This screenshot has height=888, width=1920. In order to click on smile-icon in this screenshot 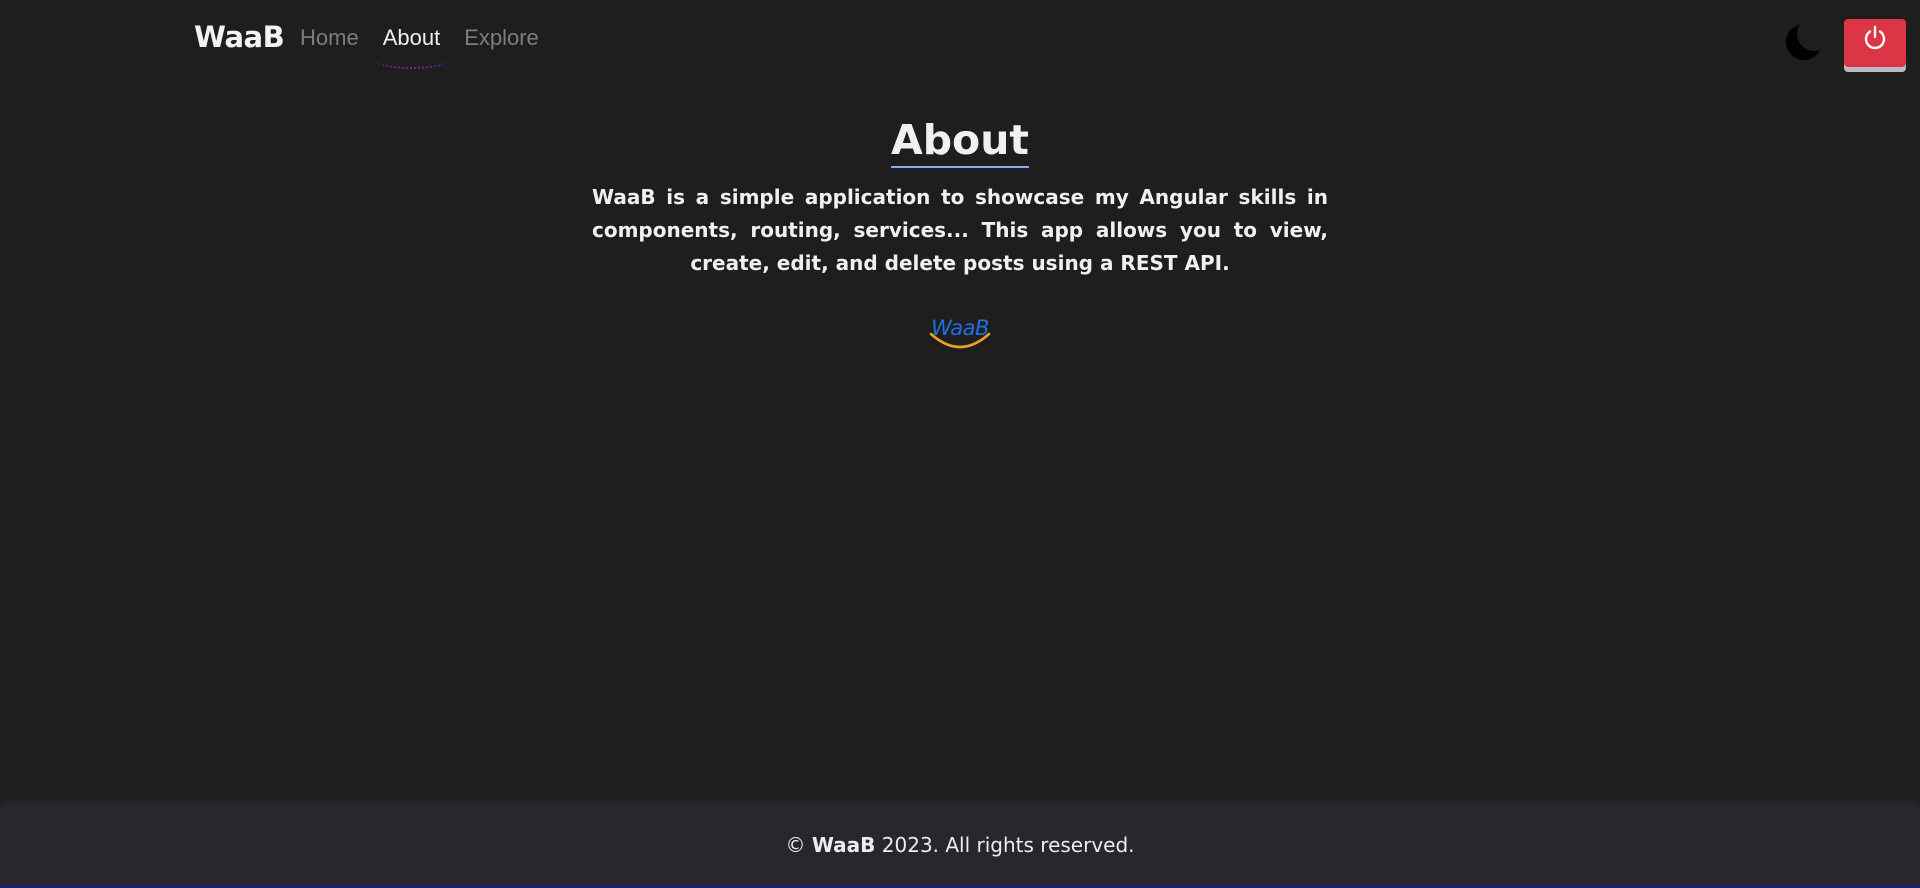, I will do `click(960, 340)`.